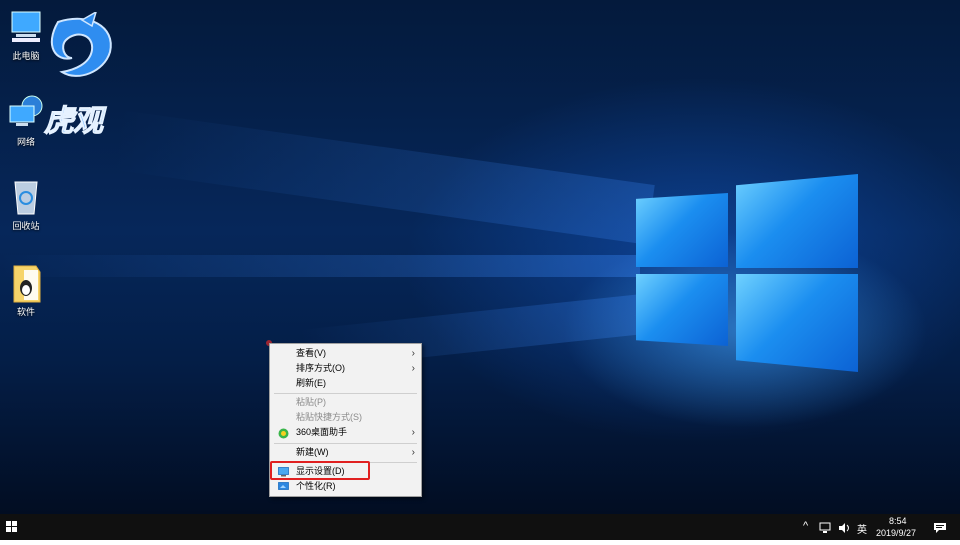  What do you see at coordinates (329, 417) in the screenshot?
I see `menu-item-label: 粘贴快捷方式(S)` at bounding box center [329, 417].